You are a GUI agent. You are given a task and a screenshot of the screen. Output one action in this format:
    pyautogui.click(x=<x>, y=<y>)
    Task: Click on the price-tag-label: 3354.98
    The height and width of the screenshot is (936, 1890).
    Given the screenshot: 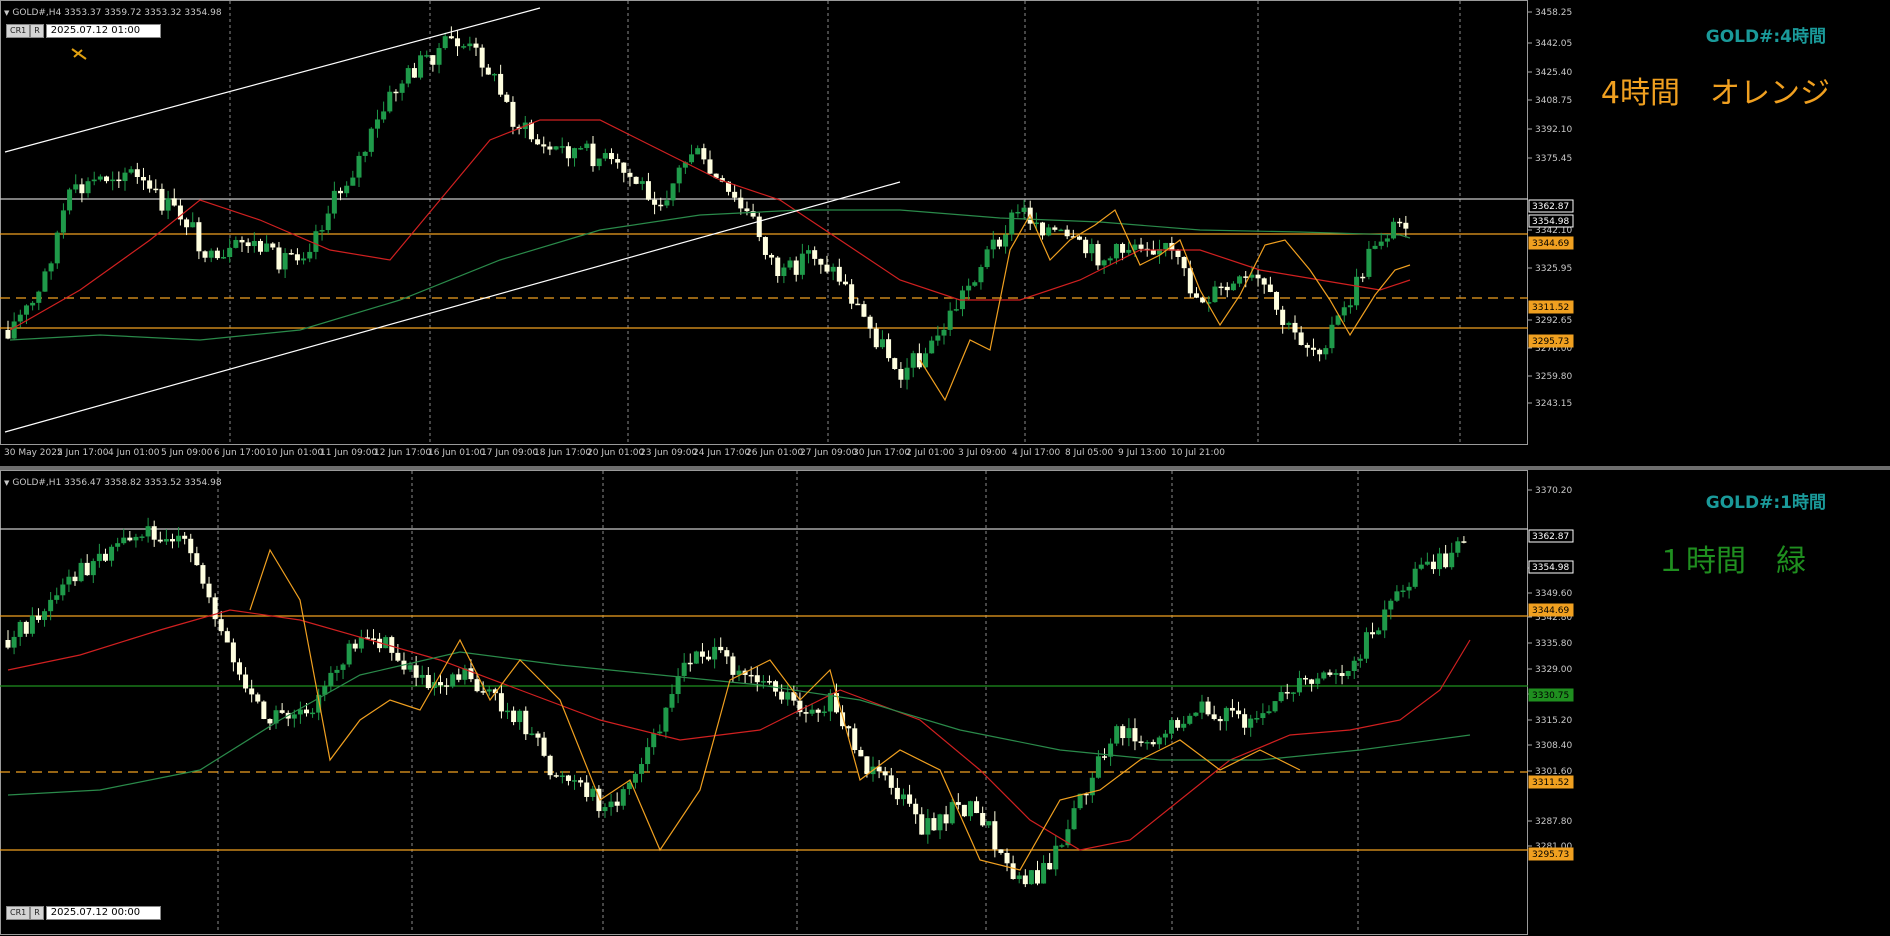 What is the action you would take?
    pyautogui.click(x=1550, y=568)
    